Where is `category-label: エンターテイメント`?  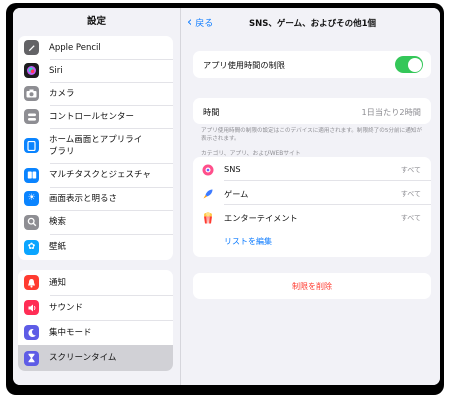 category-label: エンターテイメント is located at coordinates (261, 218).